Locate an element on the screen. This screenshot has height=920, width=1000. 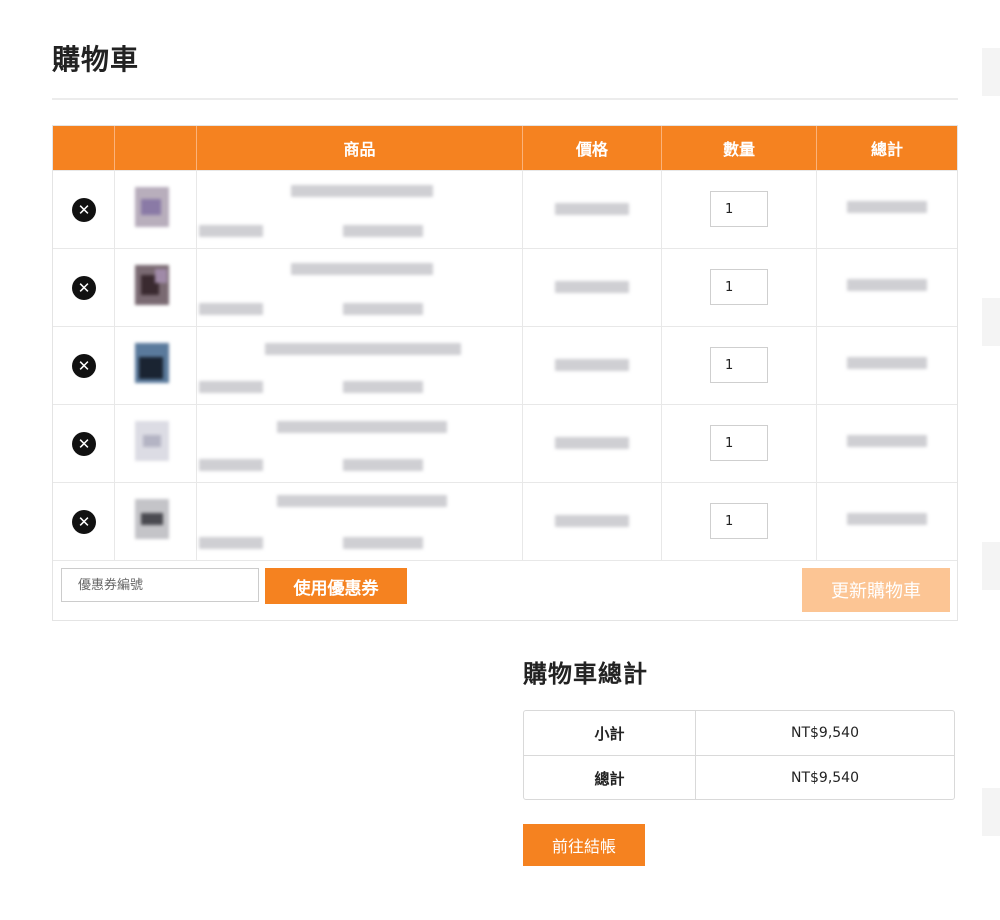
cart-table-header: 商品 價格 數量 總計 is located at coordinates (505, 148).